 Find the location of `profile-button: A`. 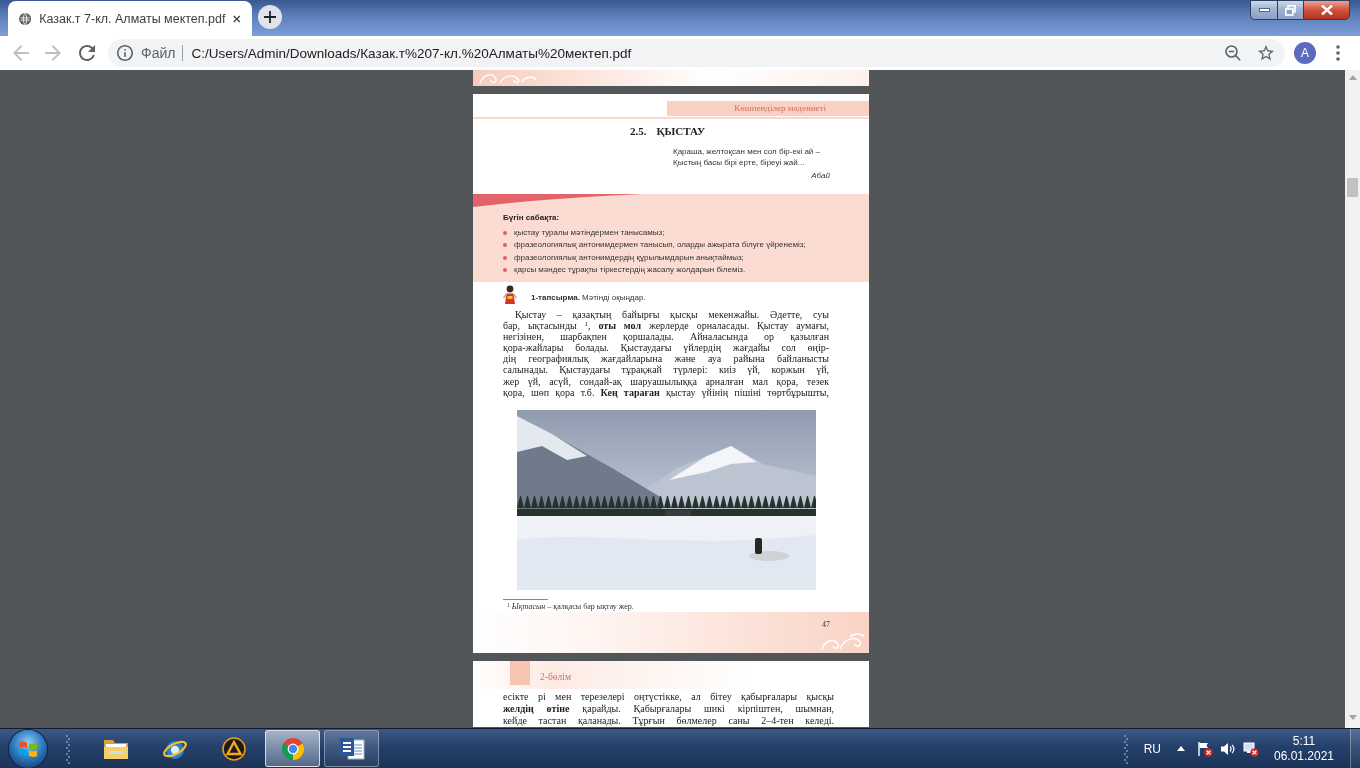

profile-button: A is located at coordinates (1305, 53).